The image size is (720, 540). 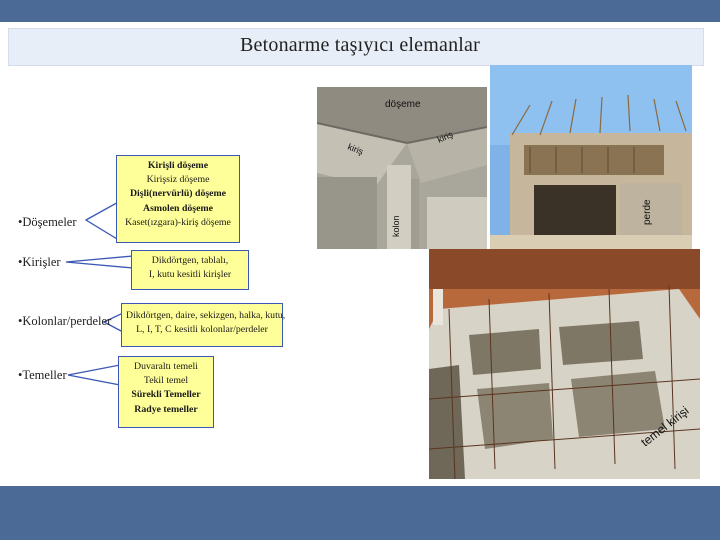 I want to click on bottom-bar, so click(x=360, y=513).